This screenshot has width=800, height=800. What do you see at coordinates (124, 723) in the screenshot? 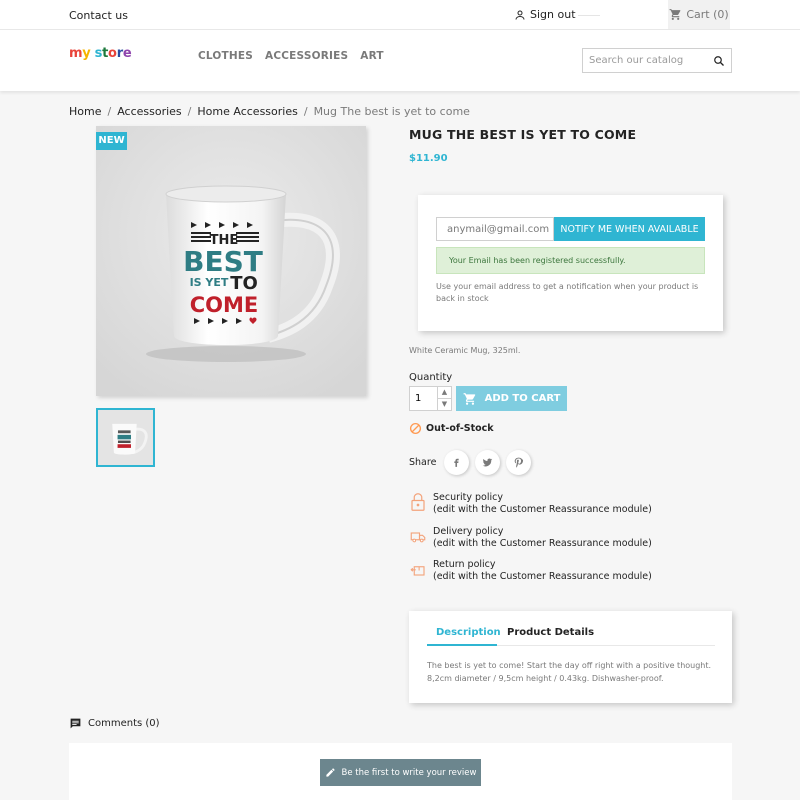
I see `comments-label: Comments (0)` at bounding box center [124, 723].